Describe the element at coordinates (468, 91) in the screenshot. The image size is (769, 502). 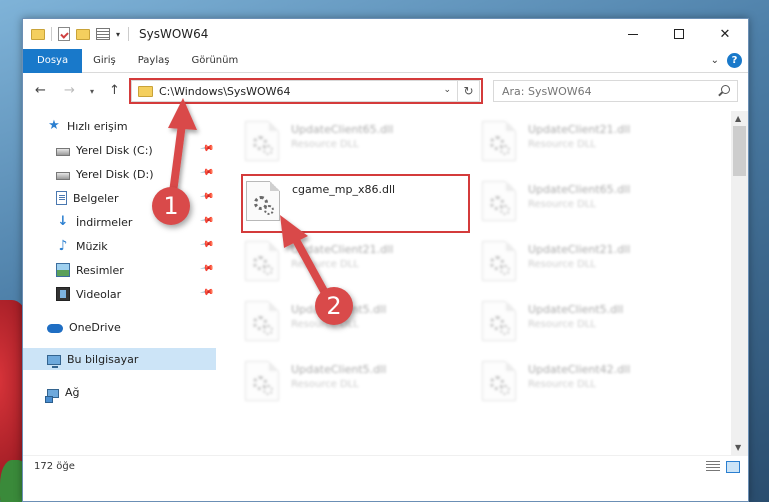
I see `refresh-icon: ↻` at that location.